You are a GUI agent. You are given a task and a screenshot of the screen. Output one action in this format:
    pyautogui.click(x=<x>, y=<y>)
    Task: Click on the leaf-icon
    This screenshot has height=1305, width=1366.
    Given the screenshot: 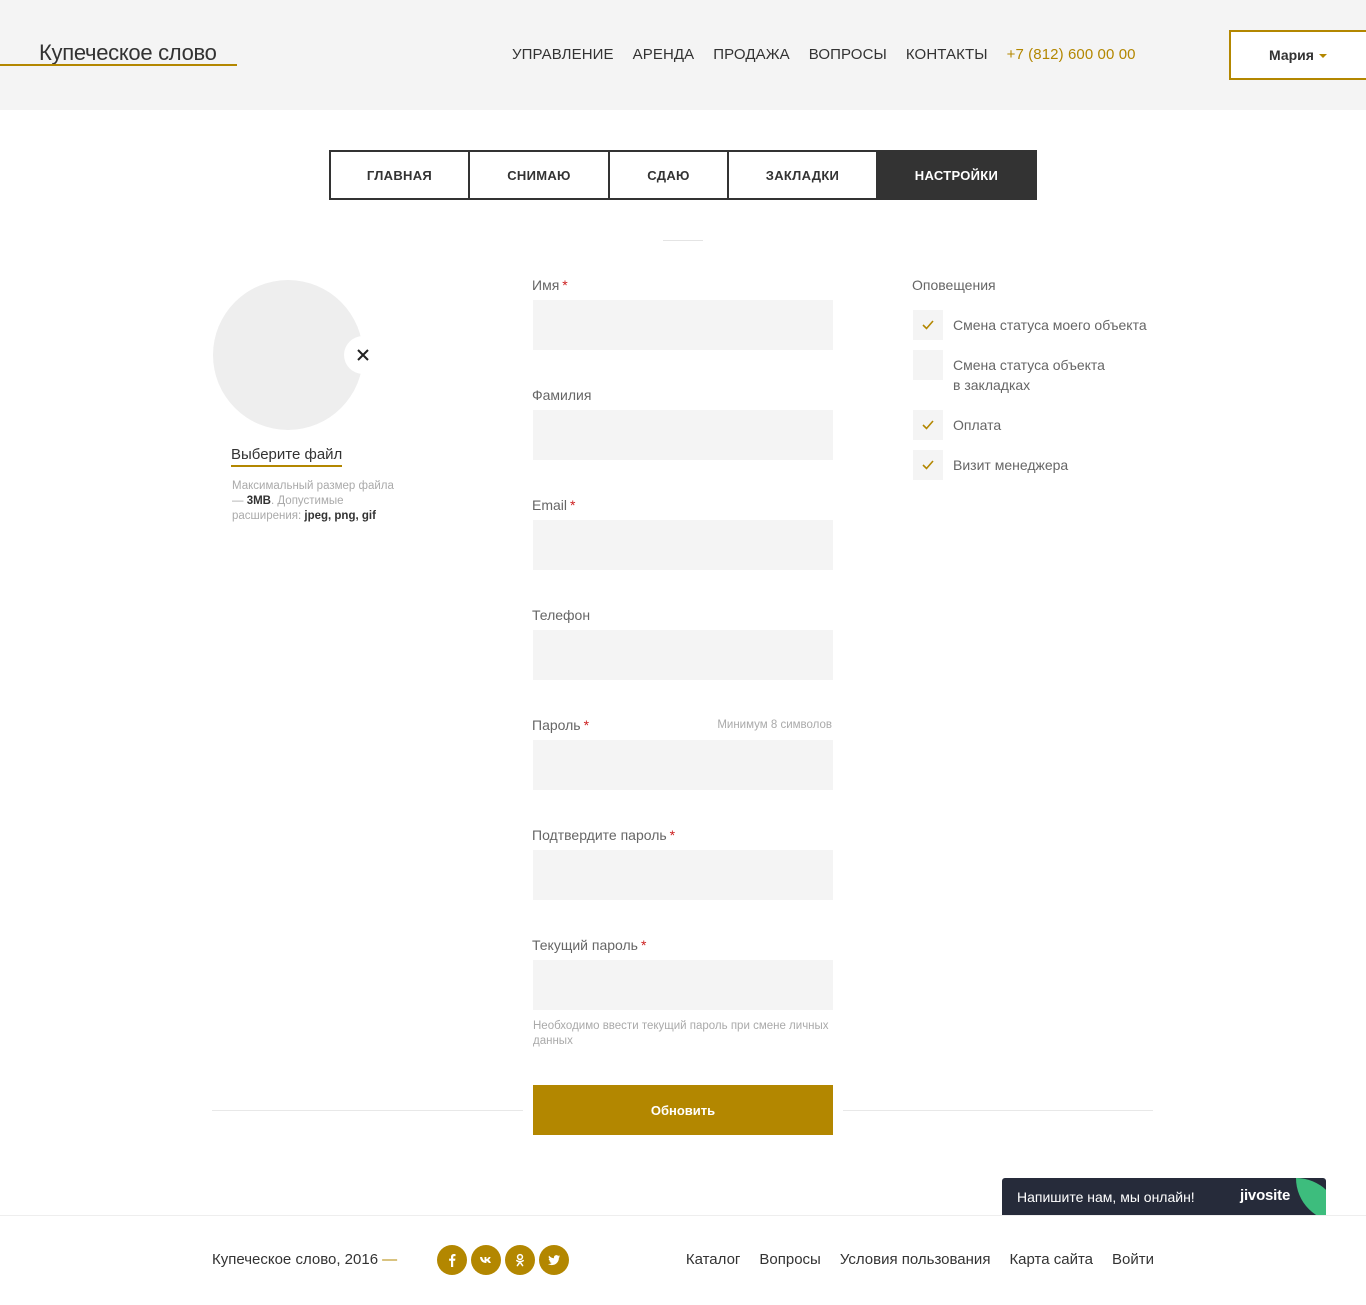 What is the action you would take?
    pyautogui.click(x=1311, y=1197)
    